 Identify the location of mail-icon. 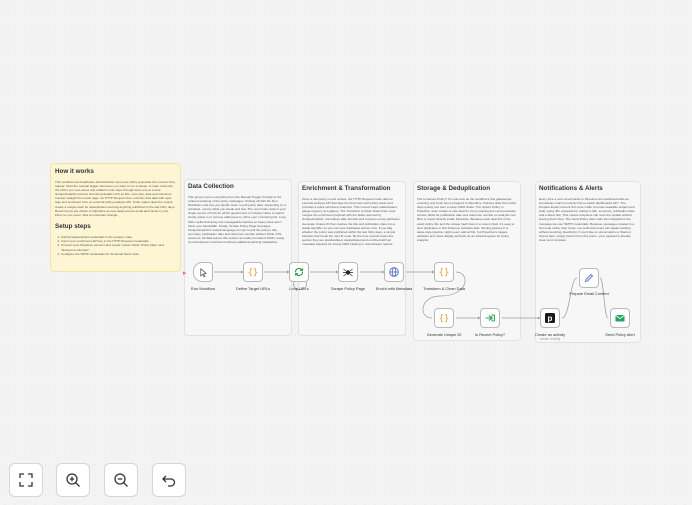
(620, 318).